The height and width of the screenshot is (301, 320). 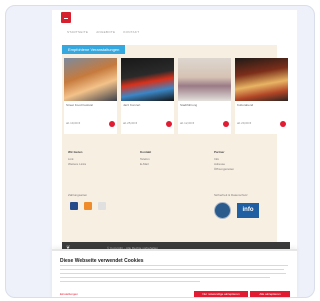 I want to click on event-price: ab 29,00 €, so click(x=244, y=123).